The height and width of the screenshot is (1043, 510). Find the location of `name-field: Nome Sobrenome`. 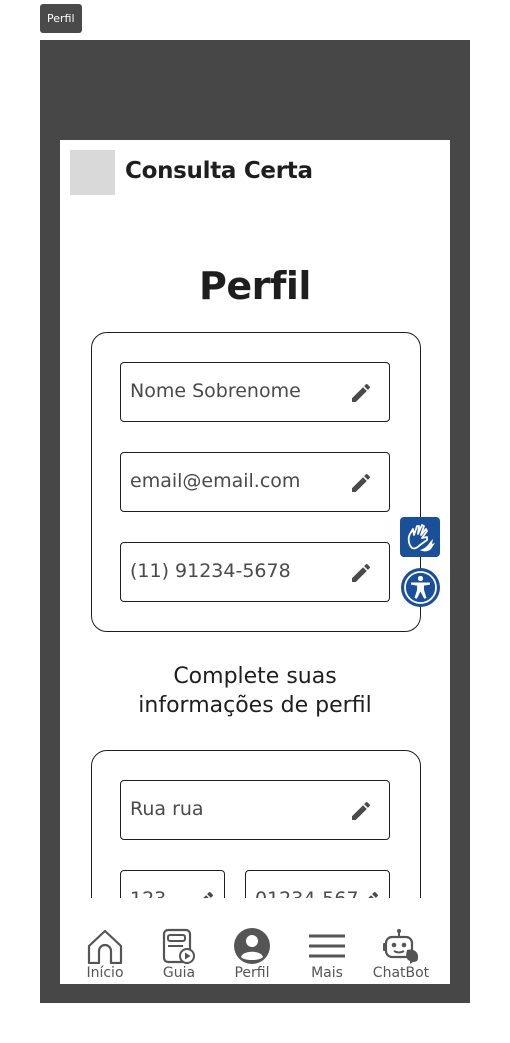

name-field: Nome Sobrenome is located at coordinates (255, 392).